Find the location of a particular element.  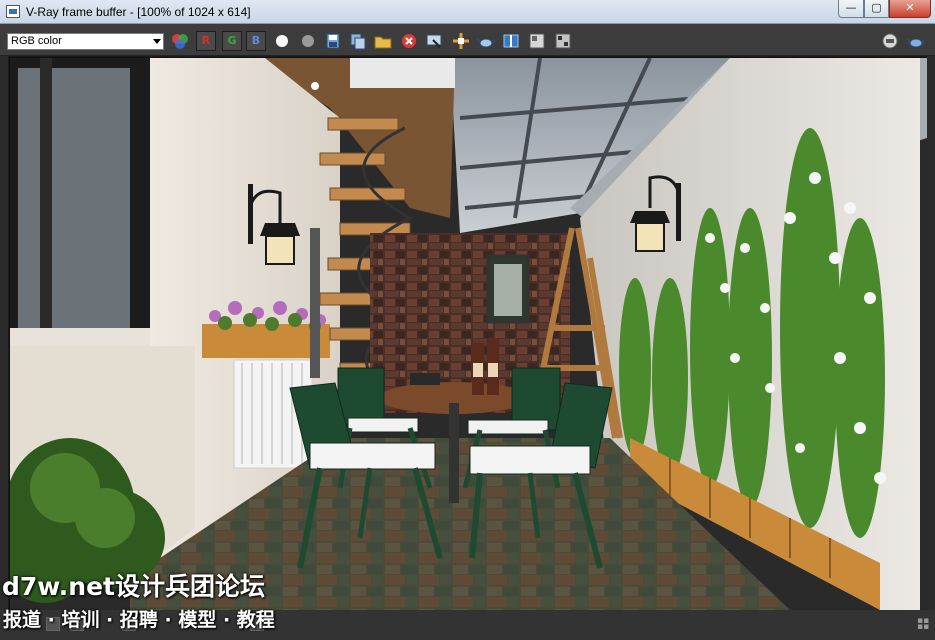

minimize-button: — is located at coordinates (851, 9).